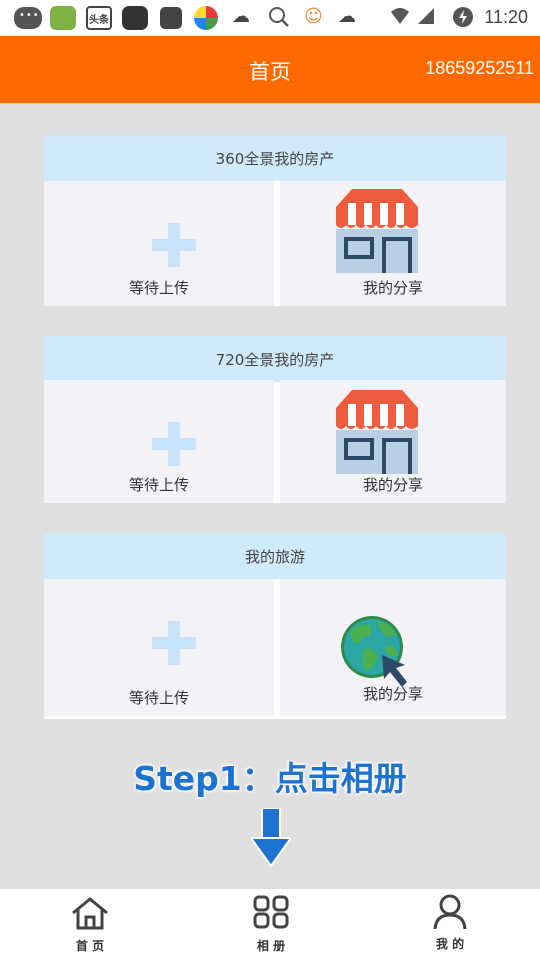  Describe the element at coordinates (206, 18) in the screenshot. I see `chrome-icon` at that location.